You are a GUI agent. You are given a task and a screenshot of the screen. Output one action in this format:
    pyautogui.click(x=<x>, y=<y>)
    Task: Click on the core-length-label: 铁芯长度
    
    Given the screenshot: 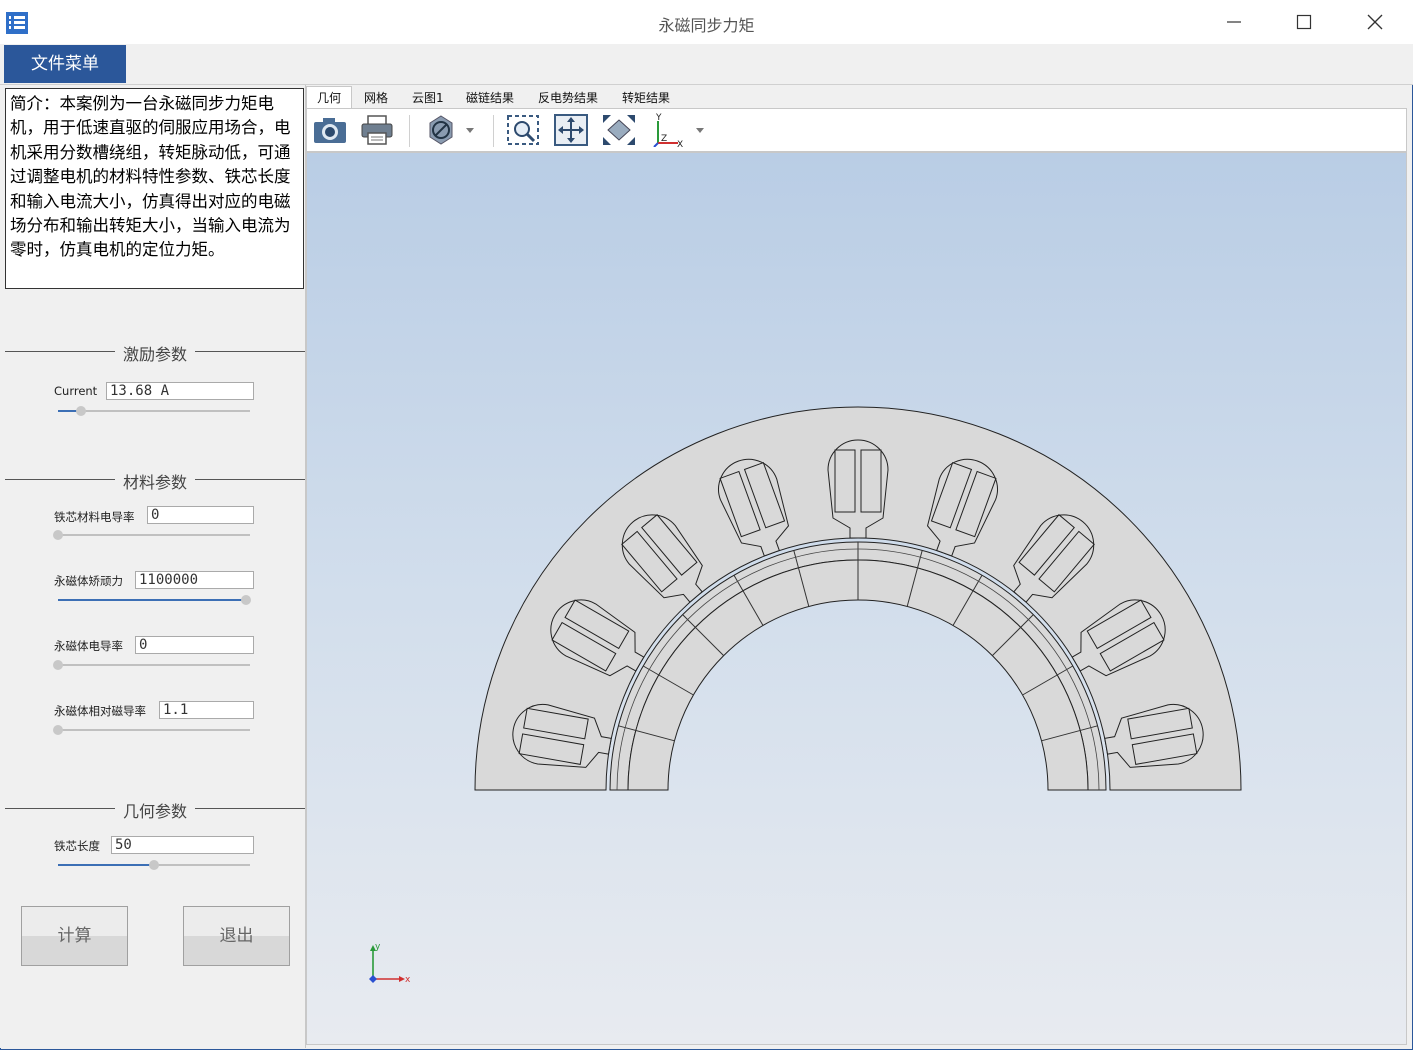 What is the action you would take?
    pyautogui.click(x=77, y=846)
    